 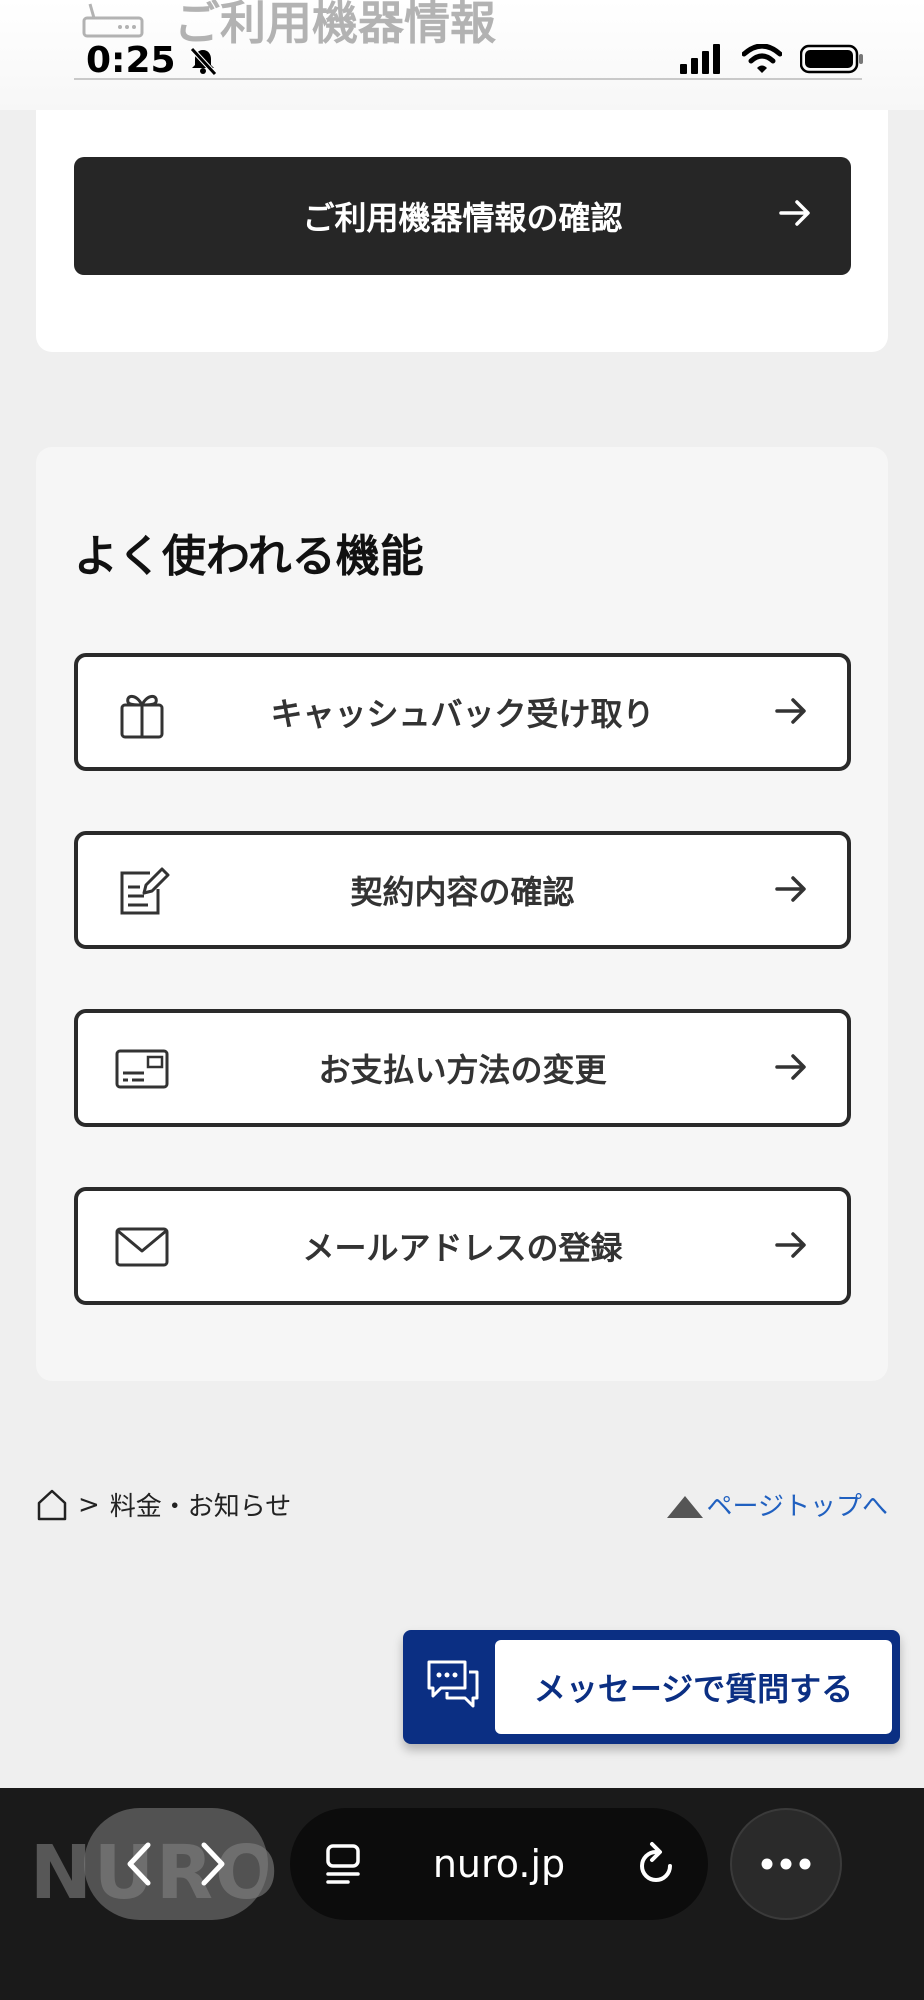 I want to click on contract-details-button: 契約内容の確認, so click(x=462, y=890).